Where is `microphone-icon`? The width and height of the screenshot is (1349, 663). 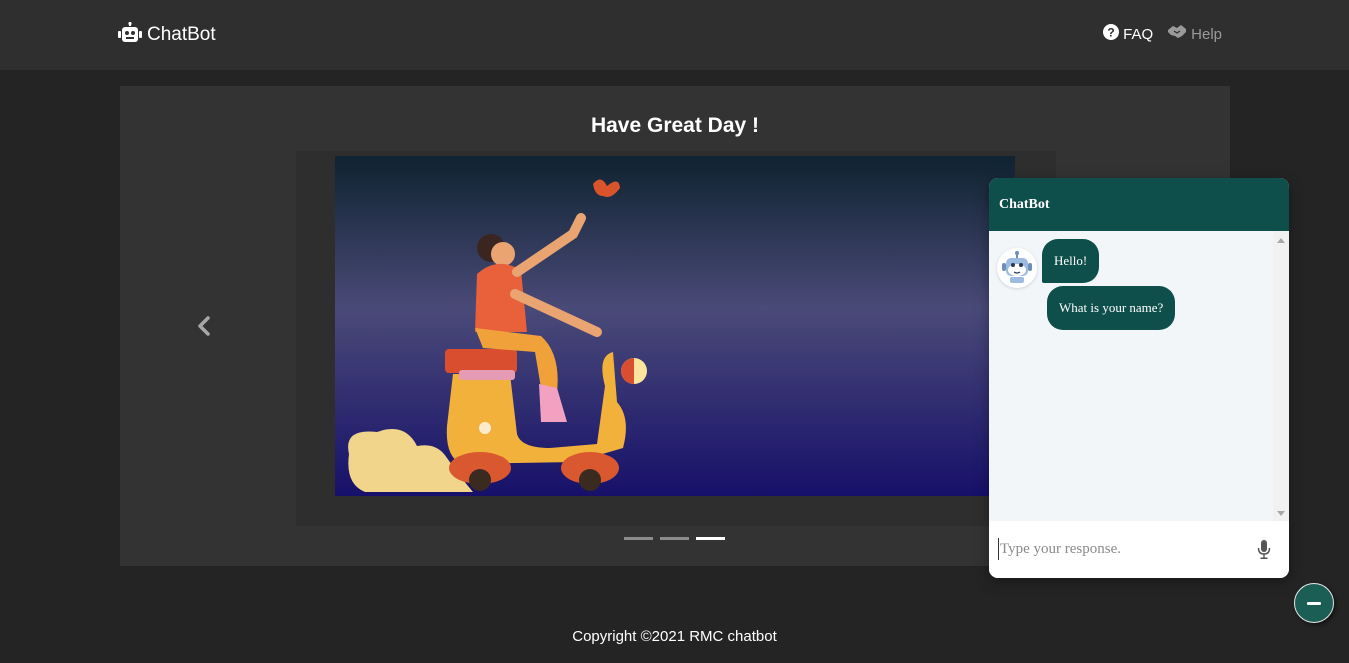
microphone-icon is located at coordinates (1264, 549).